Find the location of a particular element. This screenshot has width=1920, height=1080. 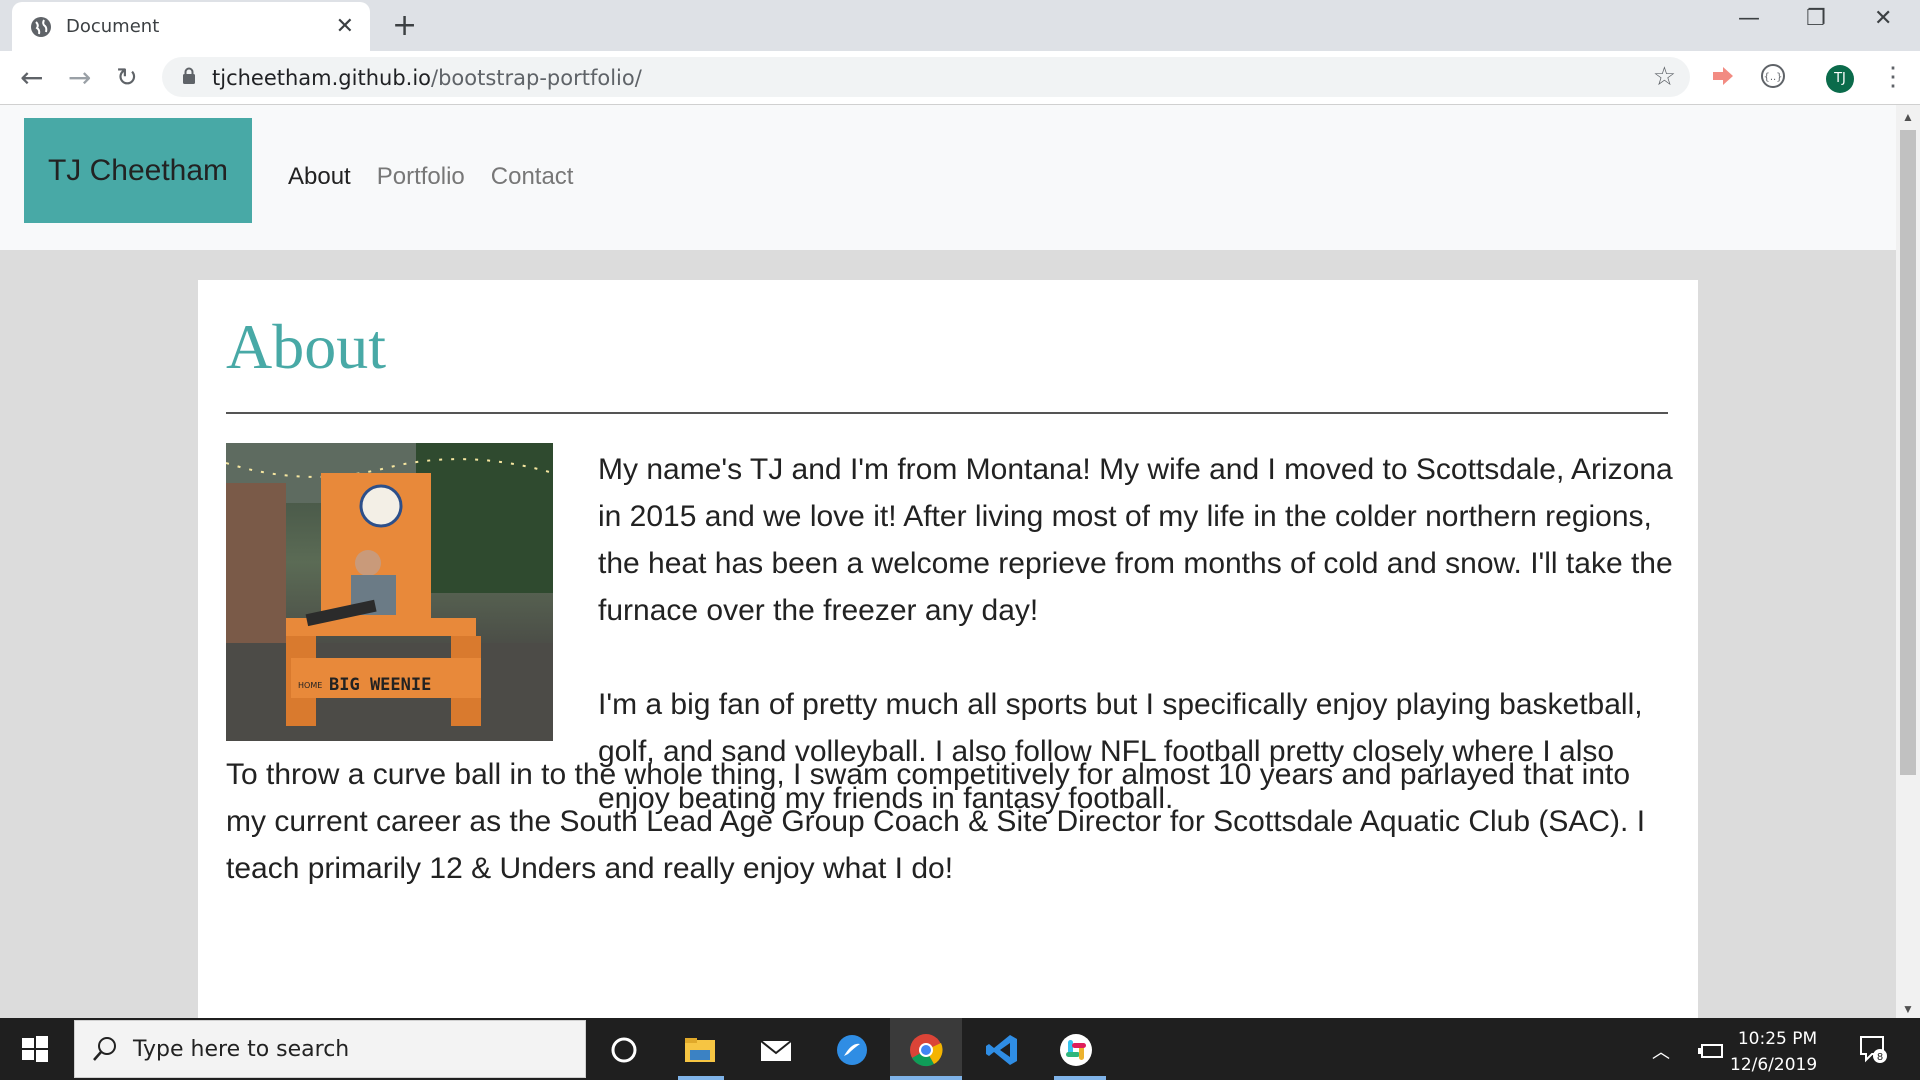

site-nav-links: About Portfolio Contact is located at coordinates (430, 177).